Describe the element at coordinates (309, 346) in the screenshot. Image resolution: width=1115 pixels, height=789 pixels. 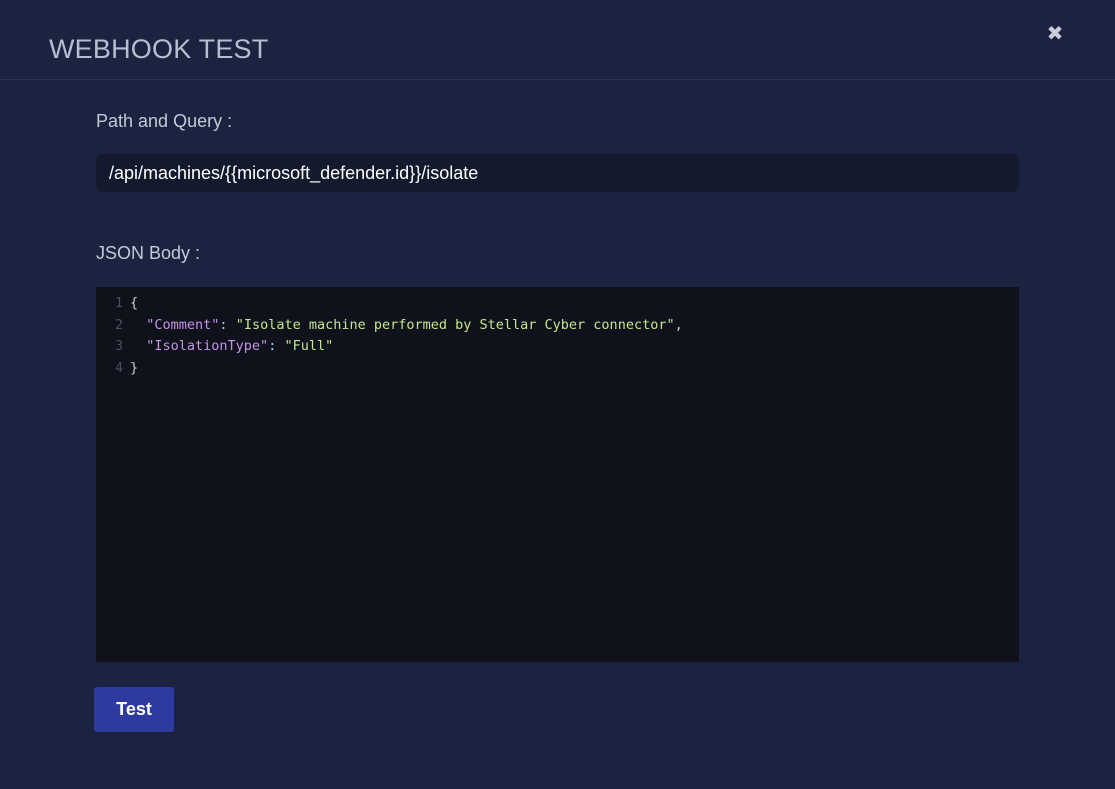
I see `json-value: "Full"` at that location.